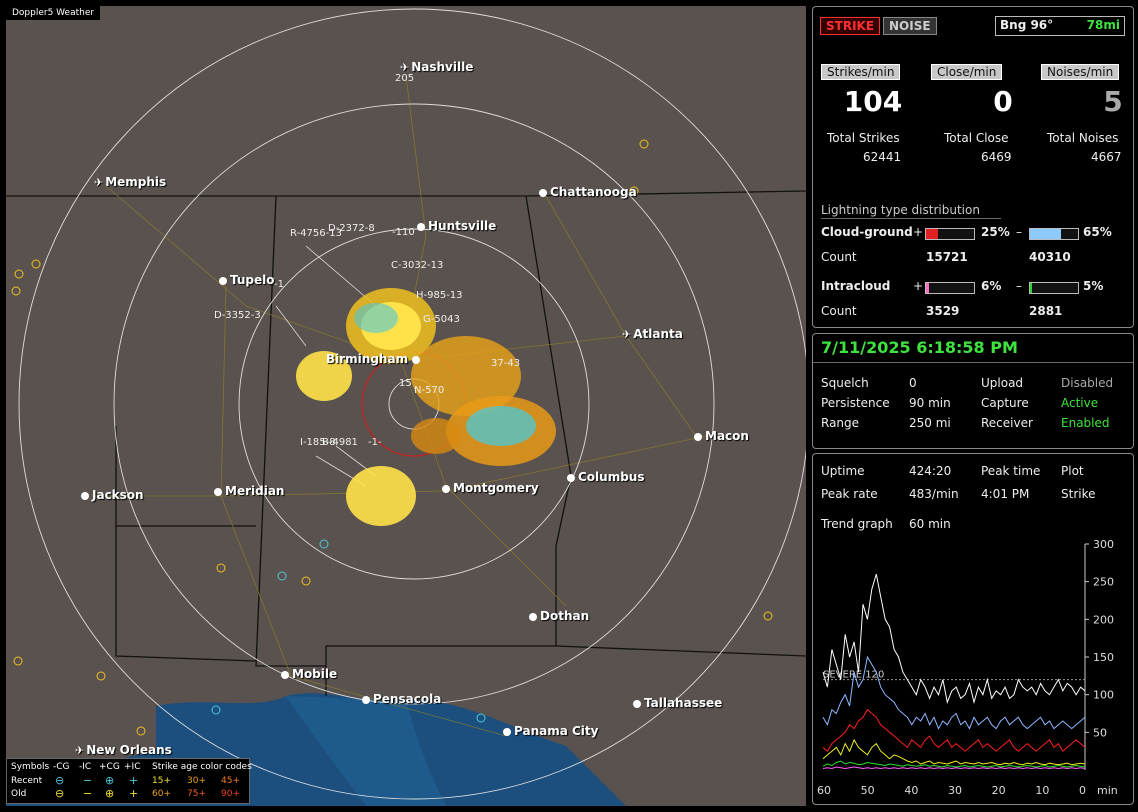 This screenshot has height=812, width=1138. Describe the element at coordinates (316, 233) in the screenshot. I see `storm-tag: R-4756-13` at that location.